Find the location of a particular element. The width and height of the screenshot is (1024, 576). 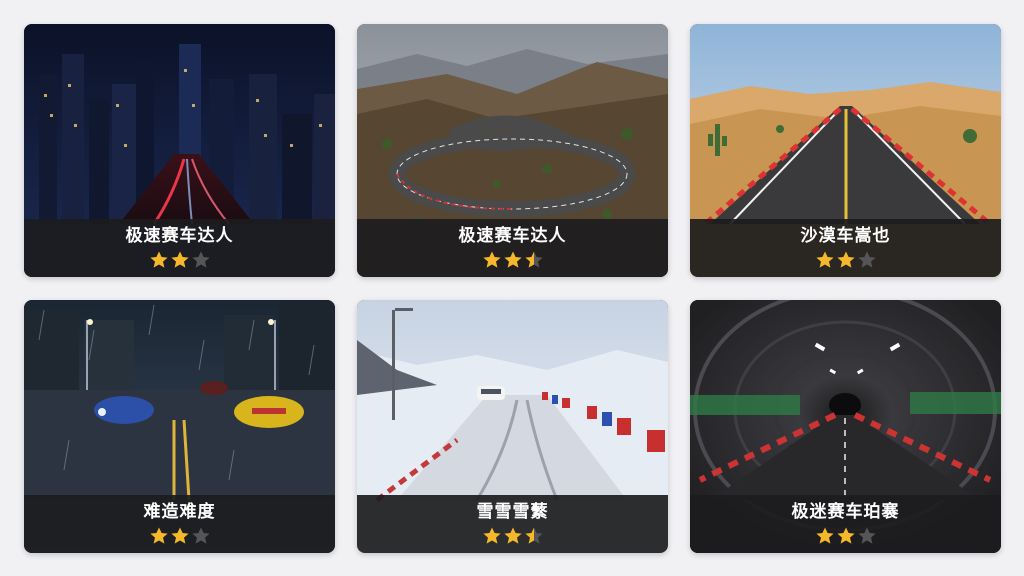

level-card: 沙漠车嵩也 is located at coordinates (845, 150).